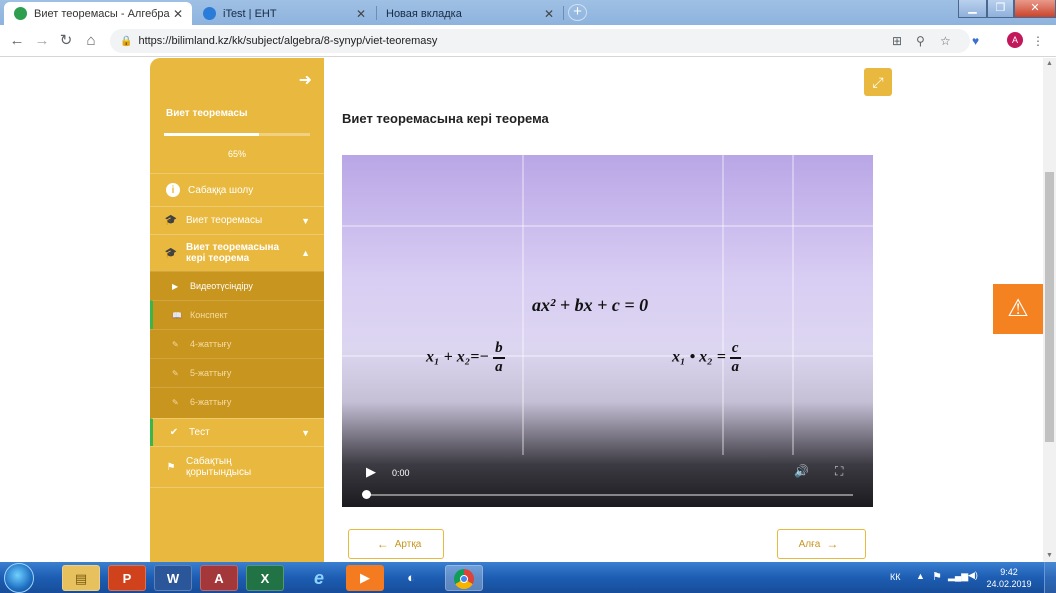 The height and width of the screenshot is (593, 1056). I want to click on fullscreen-expand-icon: ⤢, so click(878, 82).